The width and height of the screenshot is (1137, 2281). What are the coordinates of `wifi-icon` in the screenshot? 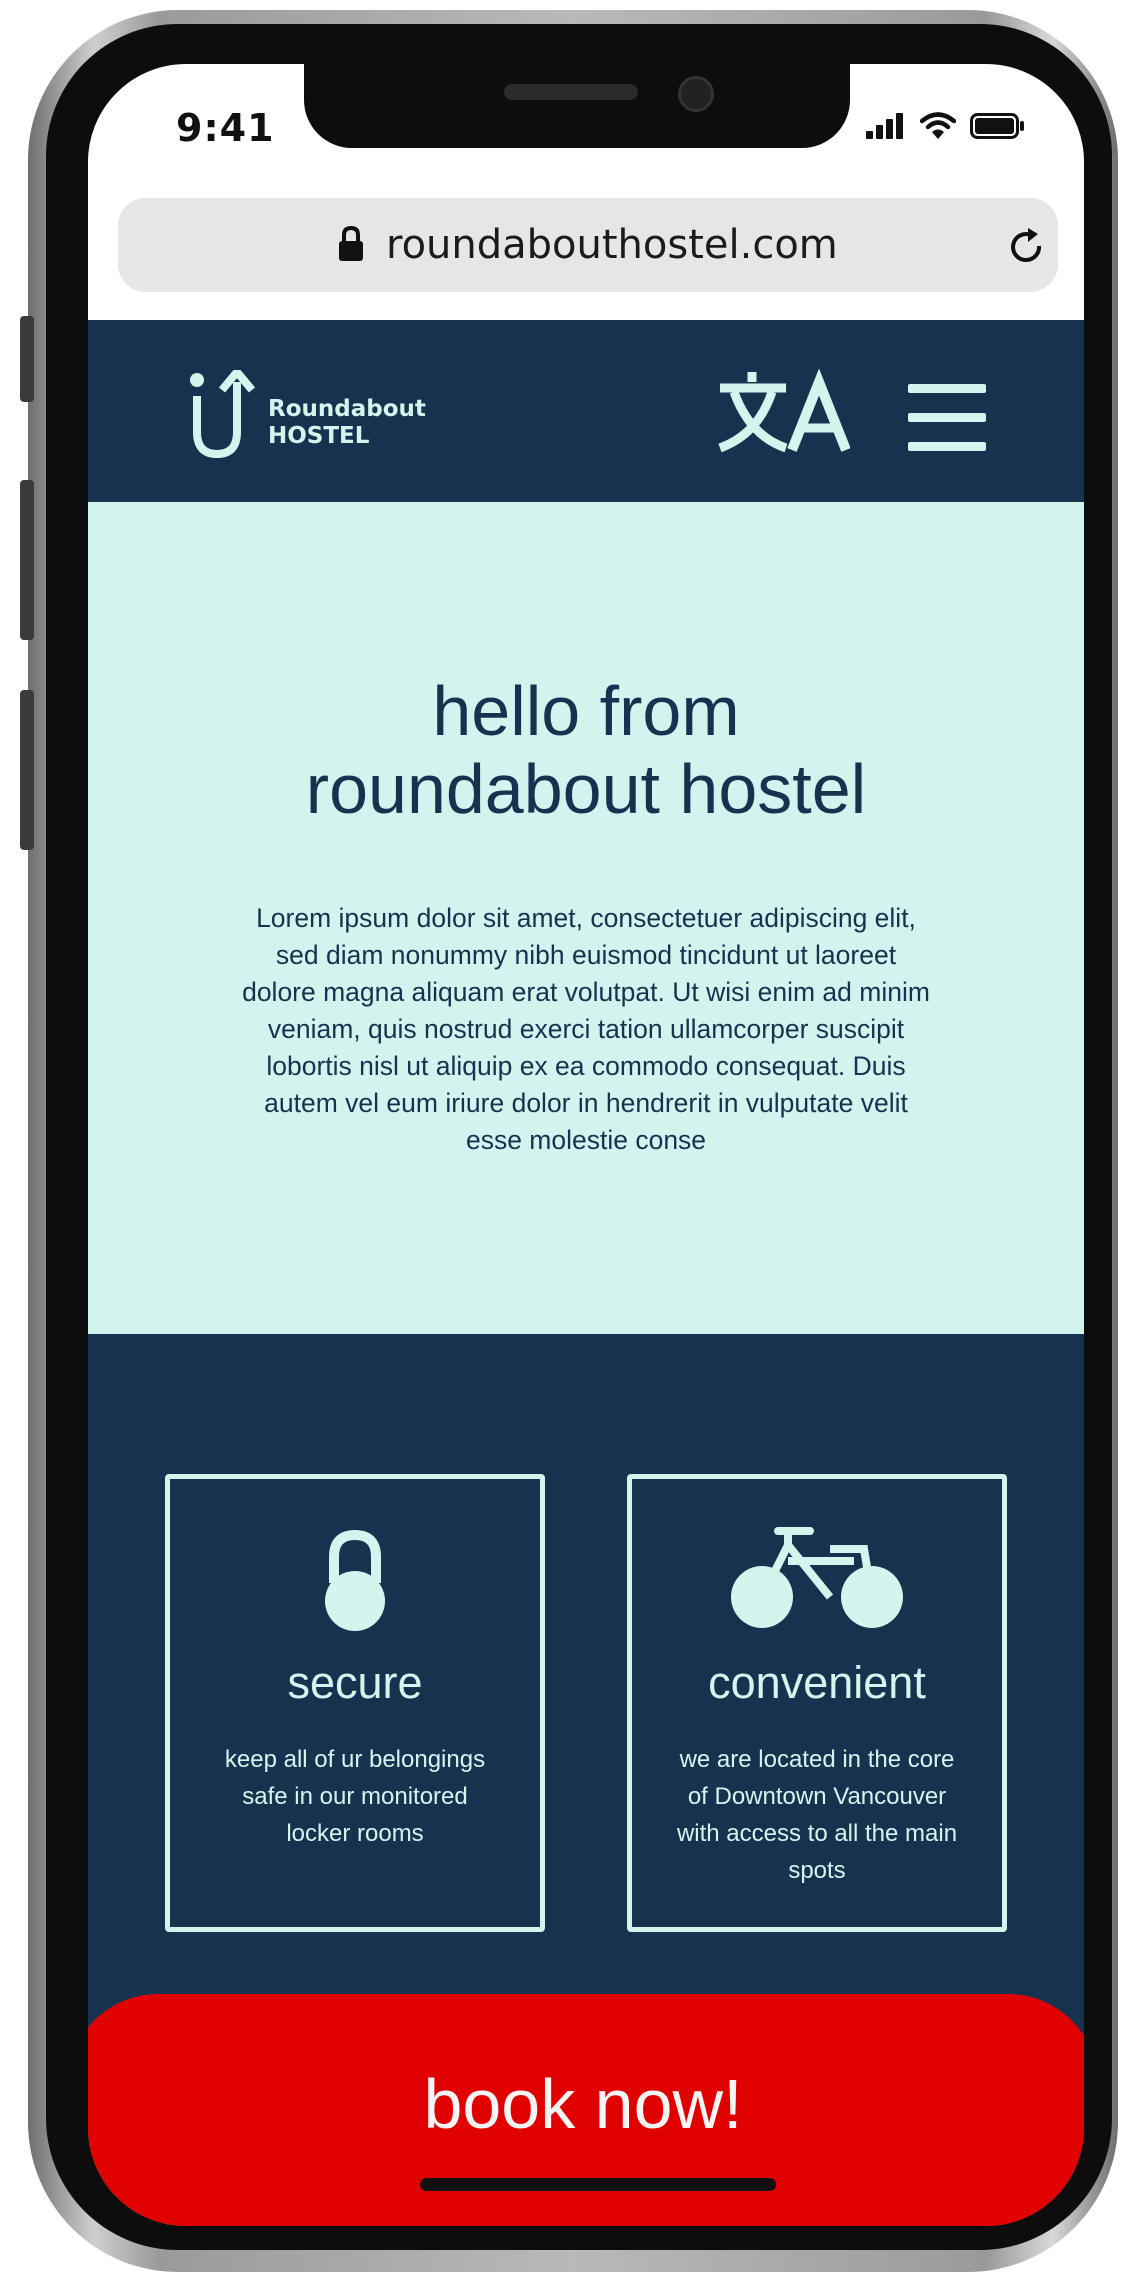 It's located at (938, 125).